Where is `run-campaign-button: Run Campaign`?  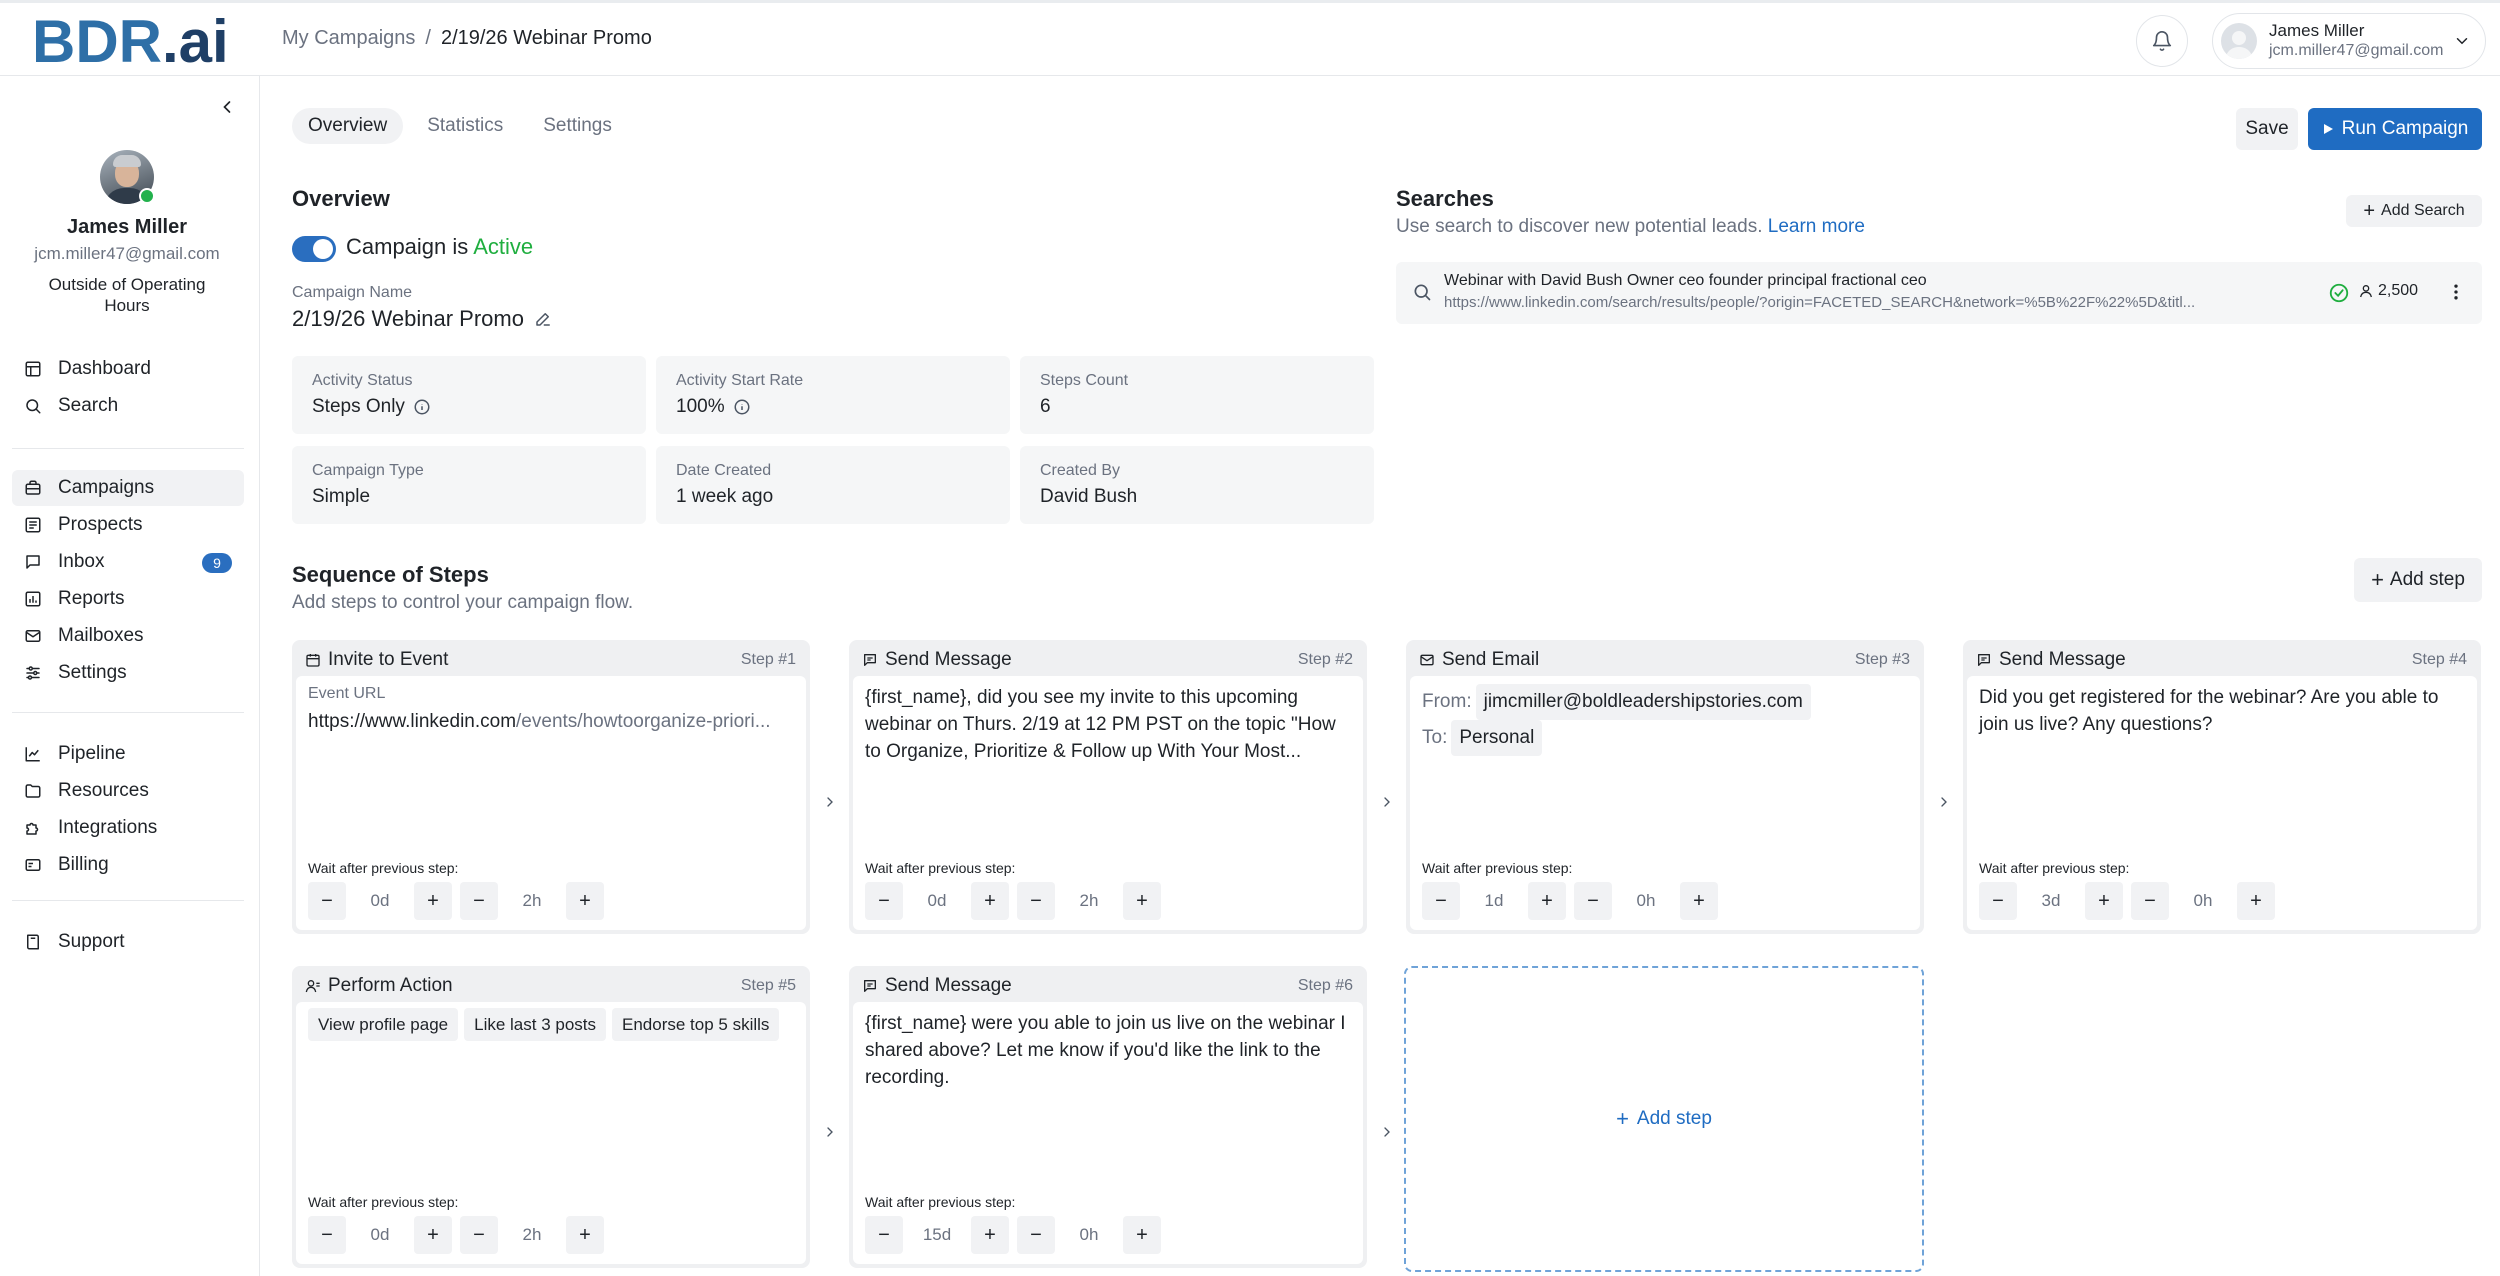 run-campaign-button: Run Campaign is located at coordinates (2395, 129).